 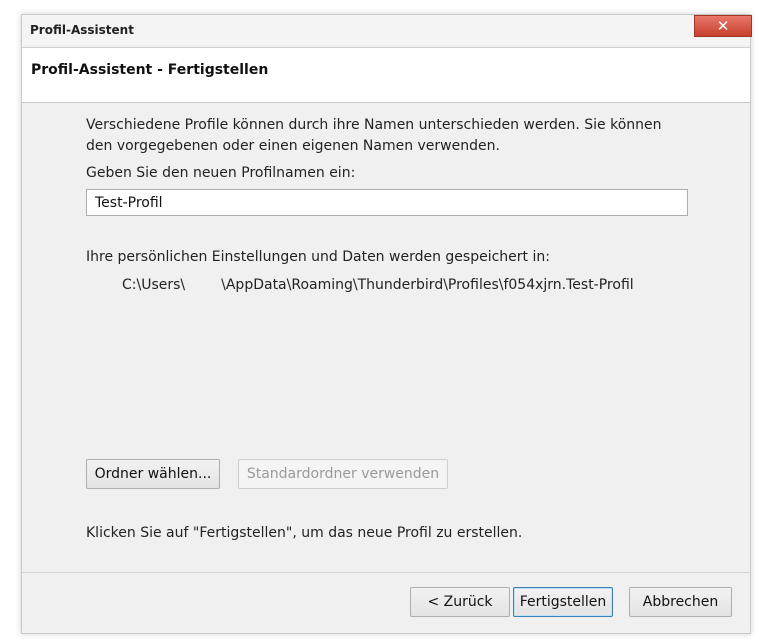 What do you see at coordinates (563, 602) in the screenshot?
I see `finish-button: Fertigstellen` at bounding box center [563, 602].